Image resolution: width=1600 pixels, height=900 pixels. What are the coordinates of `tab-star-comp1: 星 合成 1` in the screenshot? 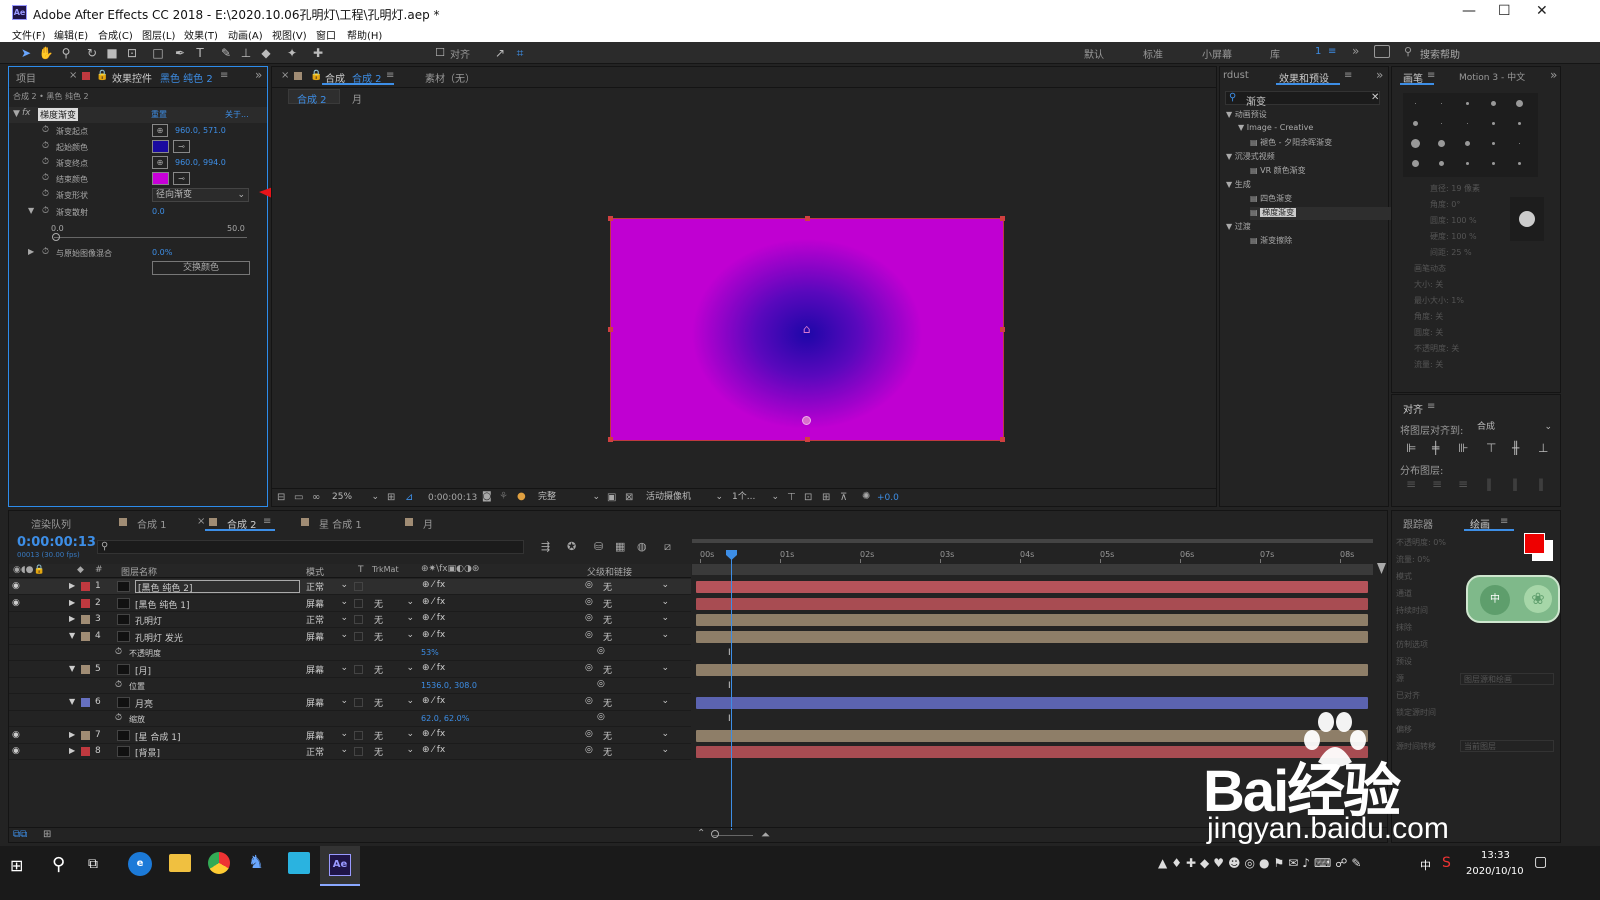 It's located at (340, 523).